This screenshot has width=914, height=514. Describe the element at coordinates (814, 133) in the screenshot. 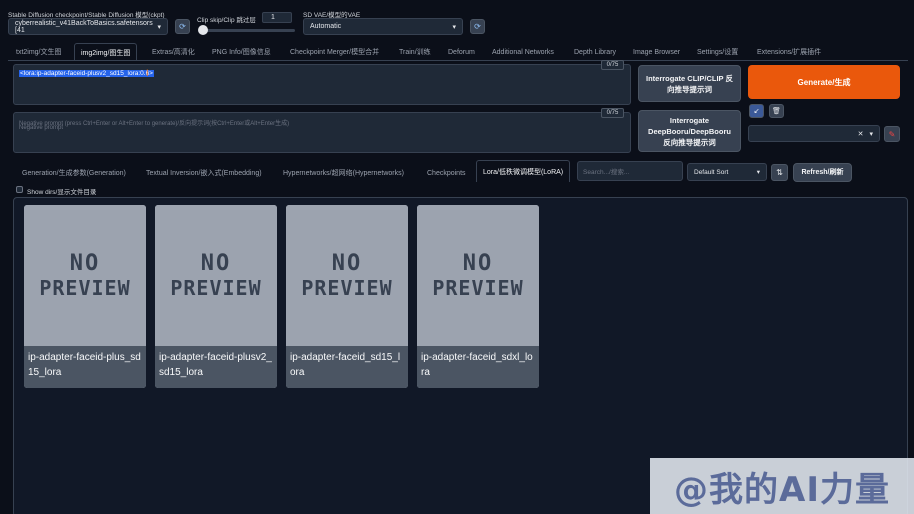

I see `styles-dropdown: ✕ ▾` at that location.